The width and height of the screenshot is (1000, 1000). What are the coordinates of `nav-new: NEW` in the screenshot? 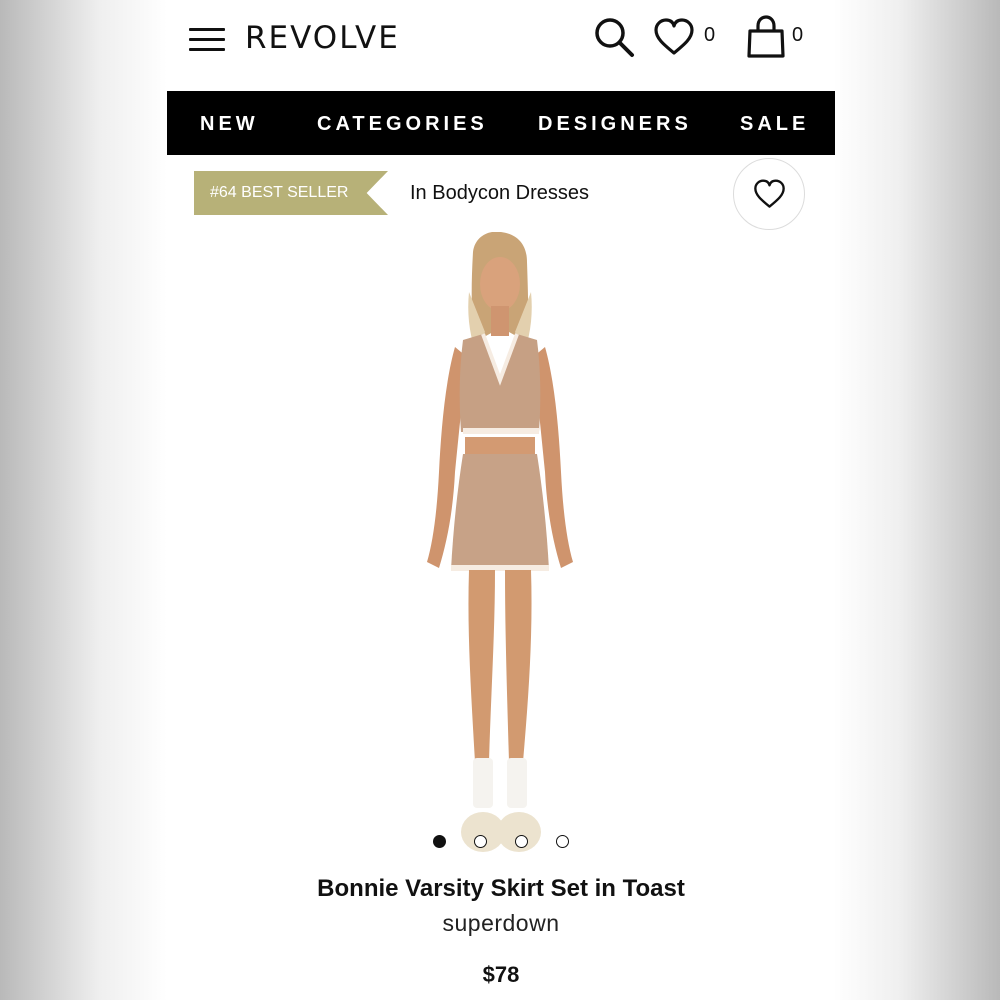 It's located at (229, 123).